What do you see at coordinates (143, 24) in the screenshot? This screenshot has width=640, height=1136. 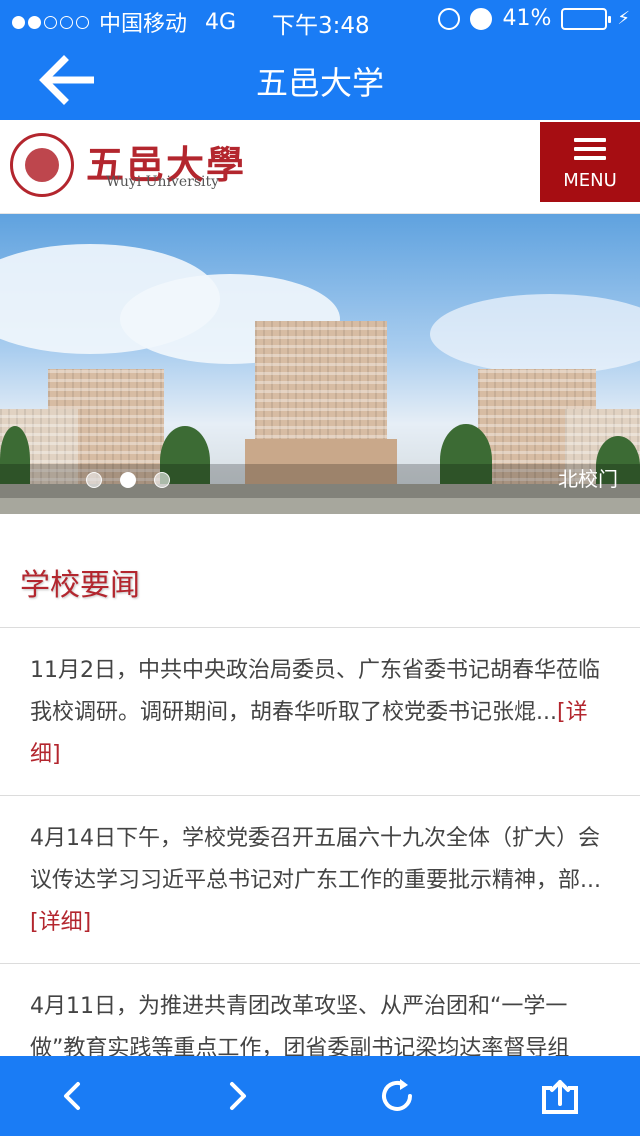 I see `carrier-name: 中国移动` at bounding box center [143, 24].